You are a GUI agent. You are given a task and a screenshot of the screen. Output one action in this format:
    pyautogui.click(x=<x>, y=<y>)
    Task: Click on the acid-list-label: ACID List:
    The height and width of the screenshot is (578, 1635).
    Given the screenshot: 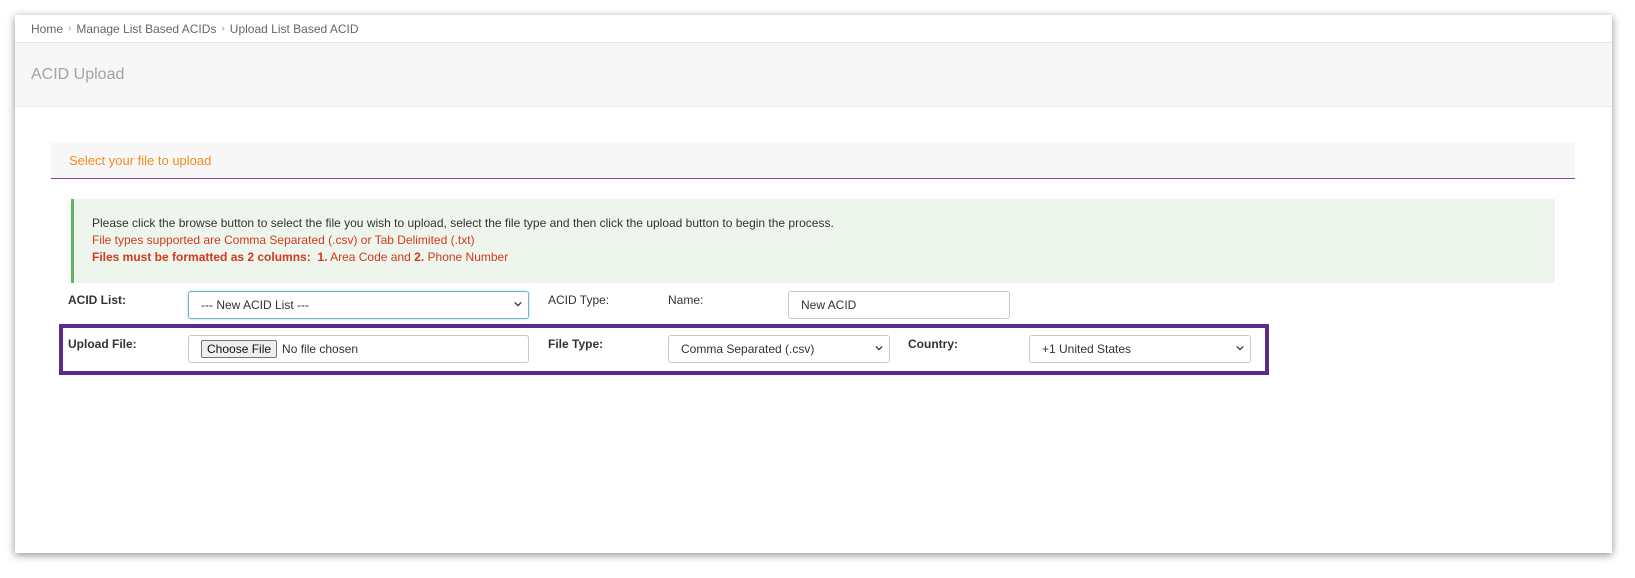 What is the action you would take?
    pyautogui.click(x=97, y=300)
    